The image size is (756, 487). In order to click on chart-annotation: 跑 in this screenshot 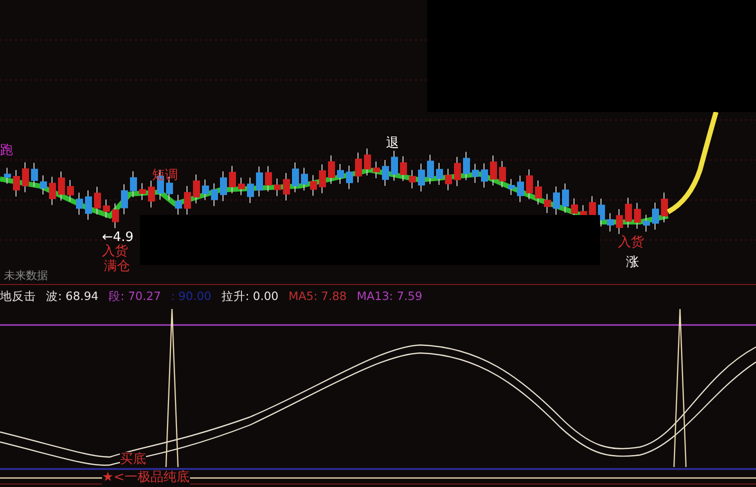, I will do `click(6, 150)`.